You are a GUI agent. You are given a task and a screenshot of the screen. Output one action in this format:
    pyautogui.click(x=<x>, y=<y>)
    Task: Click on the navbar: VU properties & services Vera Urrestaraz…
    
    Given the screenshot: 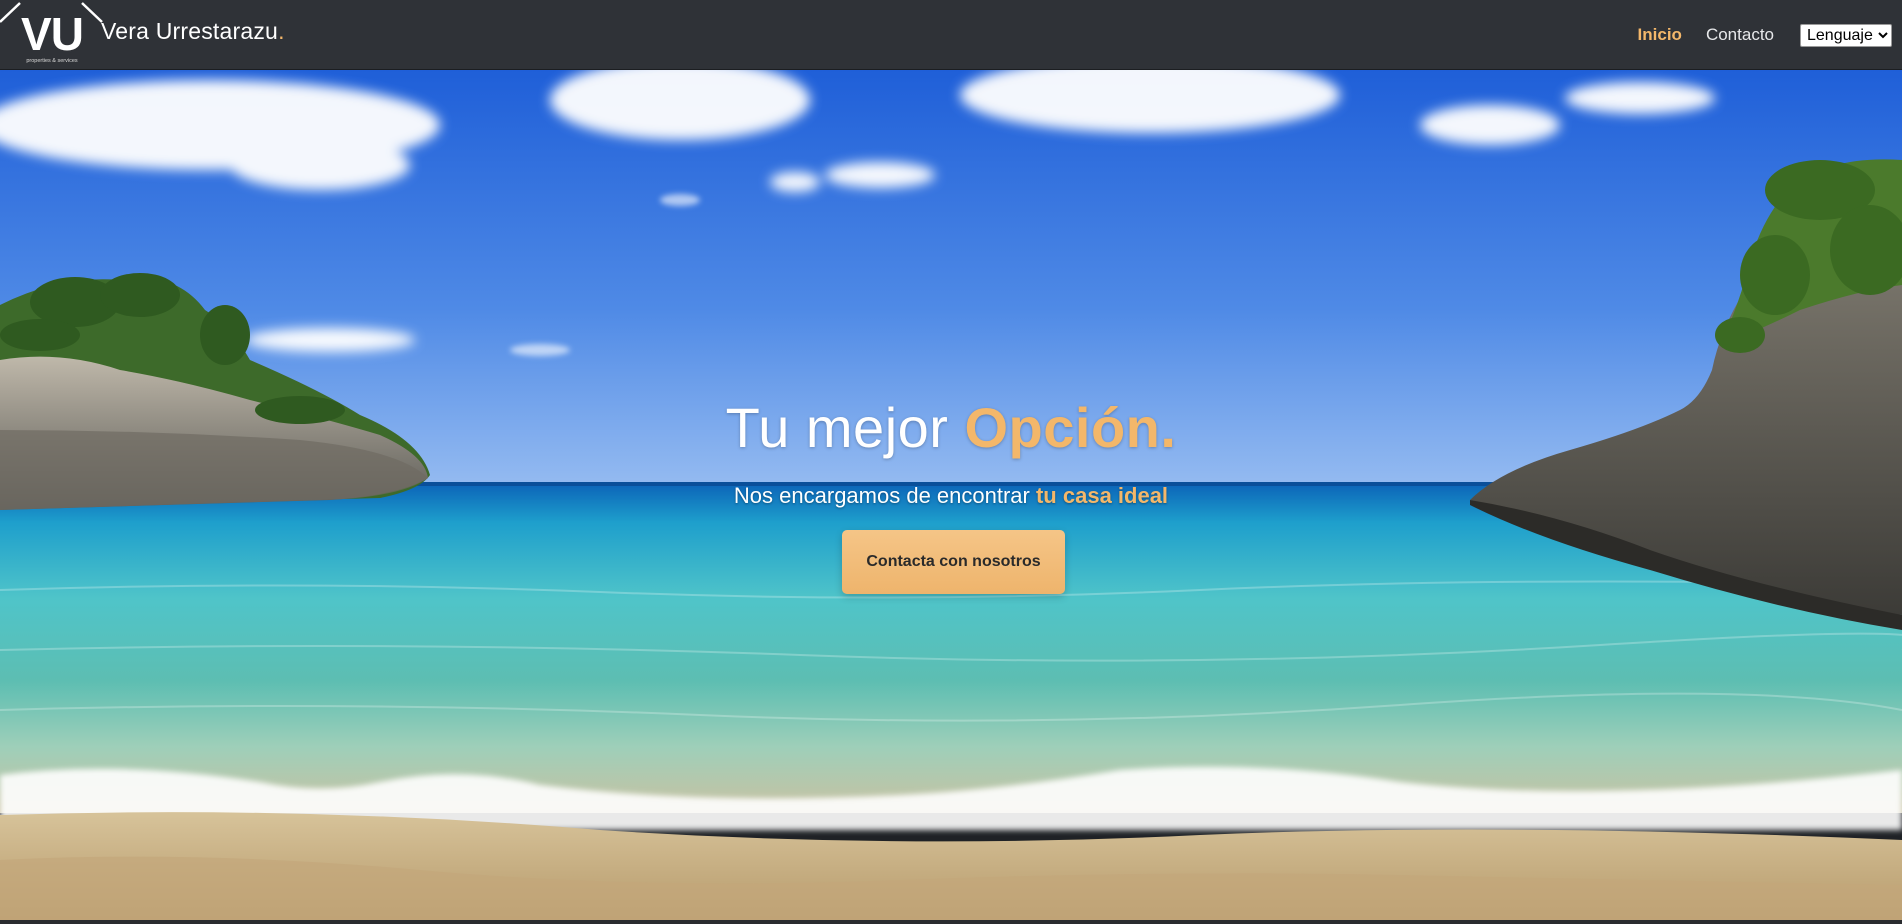 What is the action you would take?
    pyautogui.click(x=951, y=35)
    